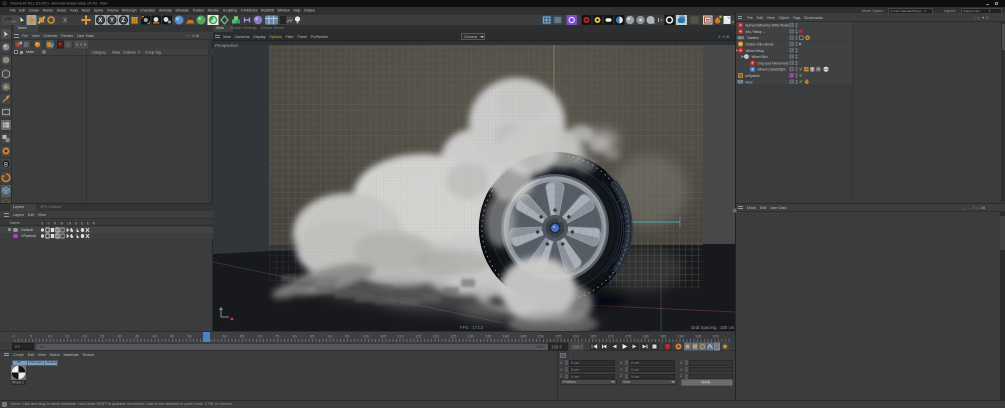 The image size is (1005, 408). I want to click on svg-text: 75, so click(277, 337).